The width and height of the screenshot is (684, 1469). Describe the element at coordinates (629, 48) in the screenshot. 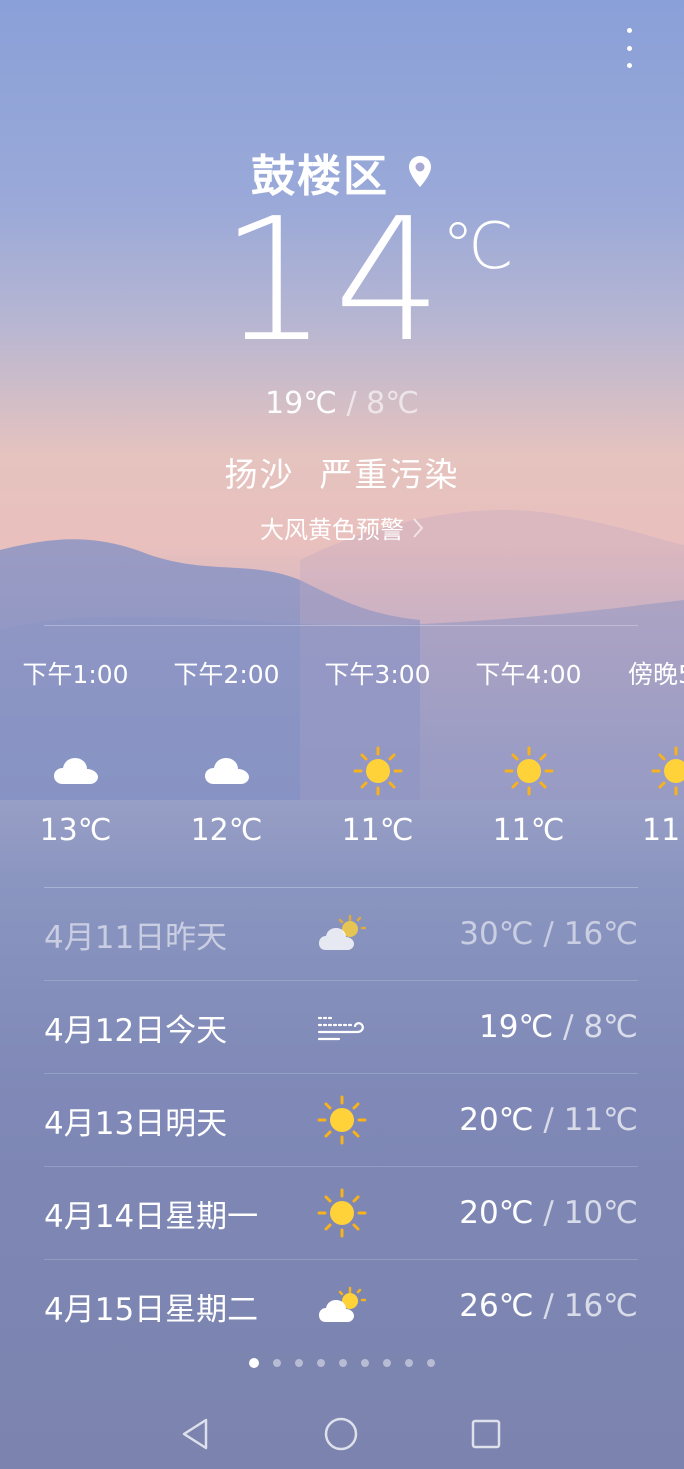

I see `more-options-icon` at that location.